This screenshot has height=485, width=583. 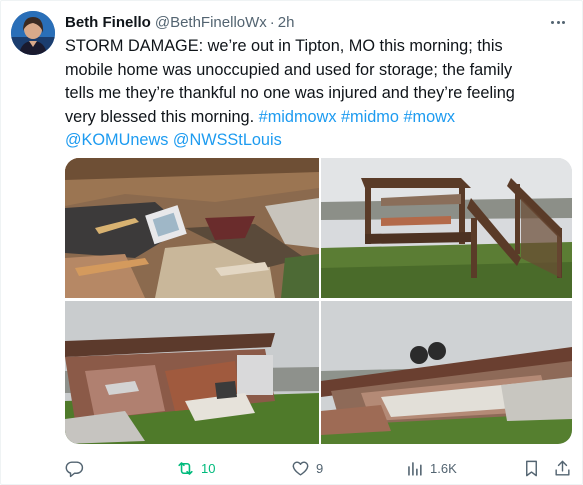 What do you see at coordinates (211, 22) in the screenshot?
I see `author-handle: @BethFinelloWx` at bounding box center [211, 22].